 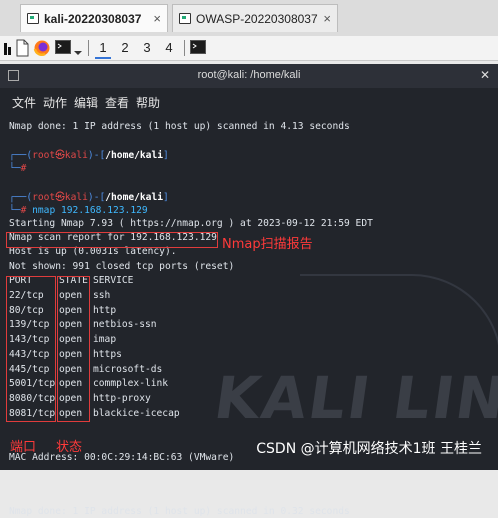 I want to click on vm-tab-bar: kali-20220308037 × OWASP-20220308037 ×, so click(x=249, y=18).